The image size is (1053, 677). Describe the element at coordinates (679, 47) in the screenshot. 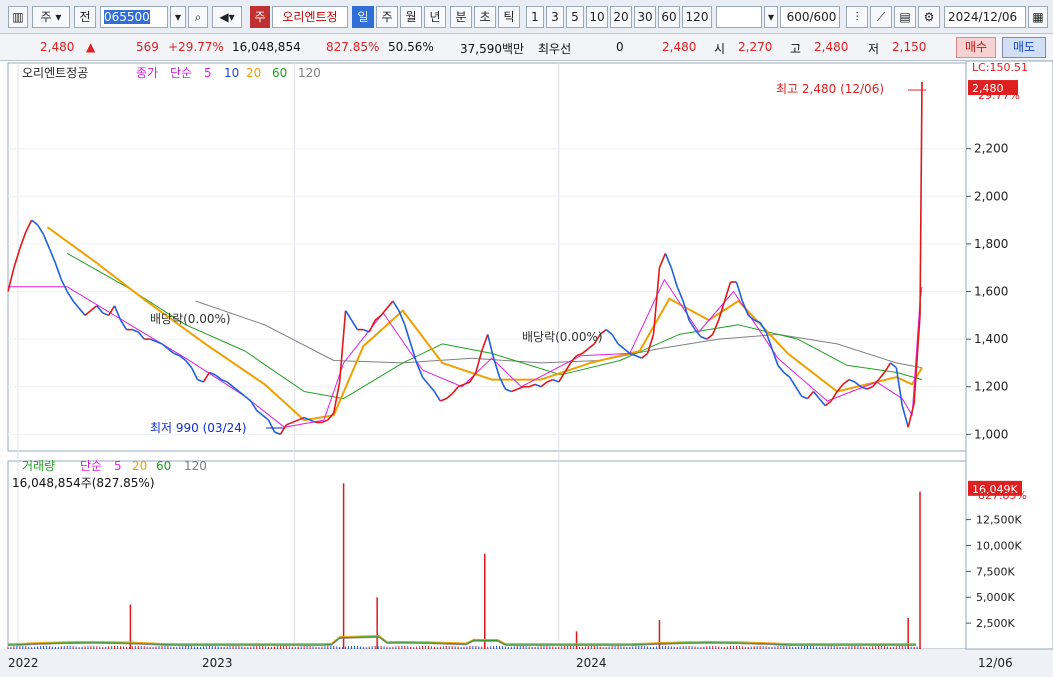

I see `priority-price: 2,480` at that location.